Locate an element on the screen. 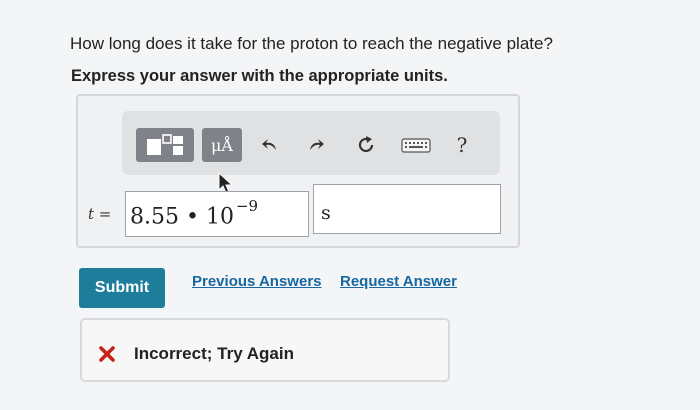 The image size is (700, 410). help-button: ? is located at coordinates (462, 145).